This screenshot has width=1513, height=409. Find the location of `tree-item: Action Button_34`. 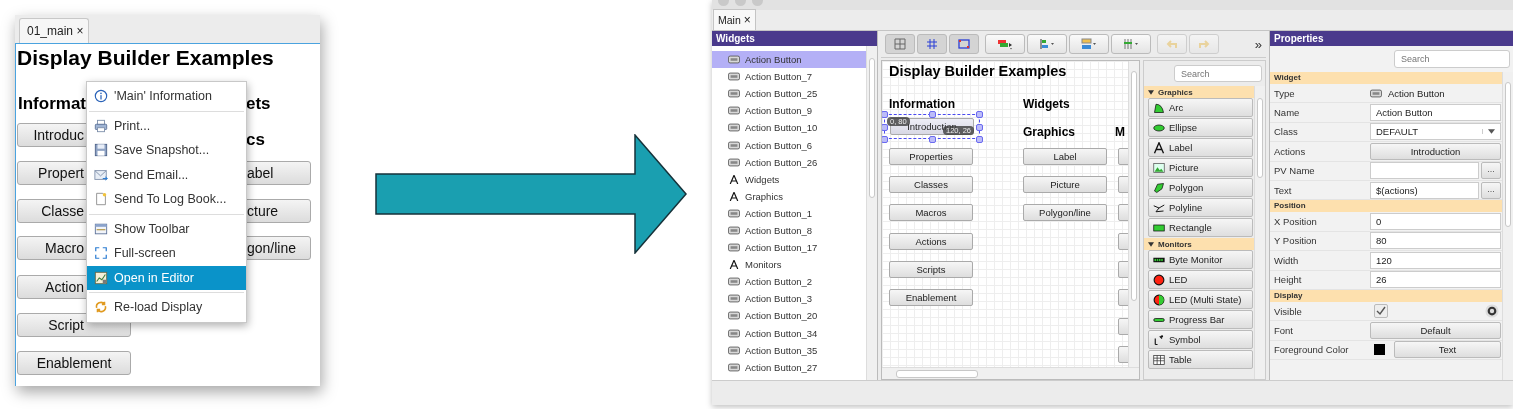

tree-item: Action Button_34 is located at coordinates (789, 333).